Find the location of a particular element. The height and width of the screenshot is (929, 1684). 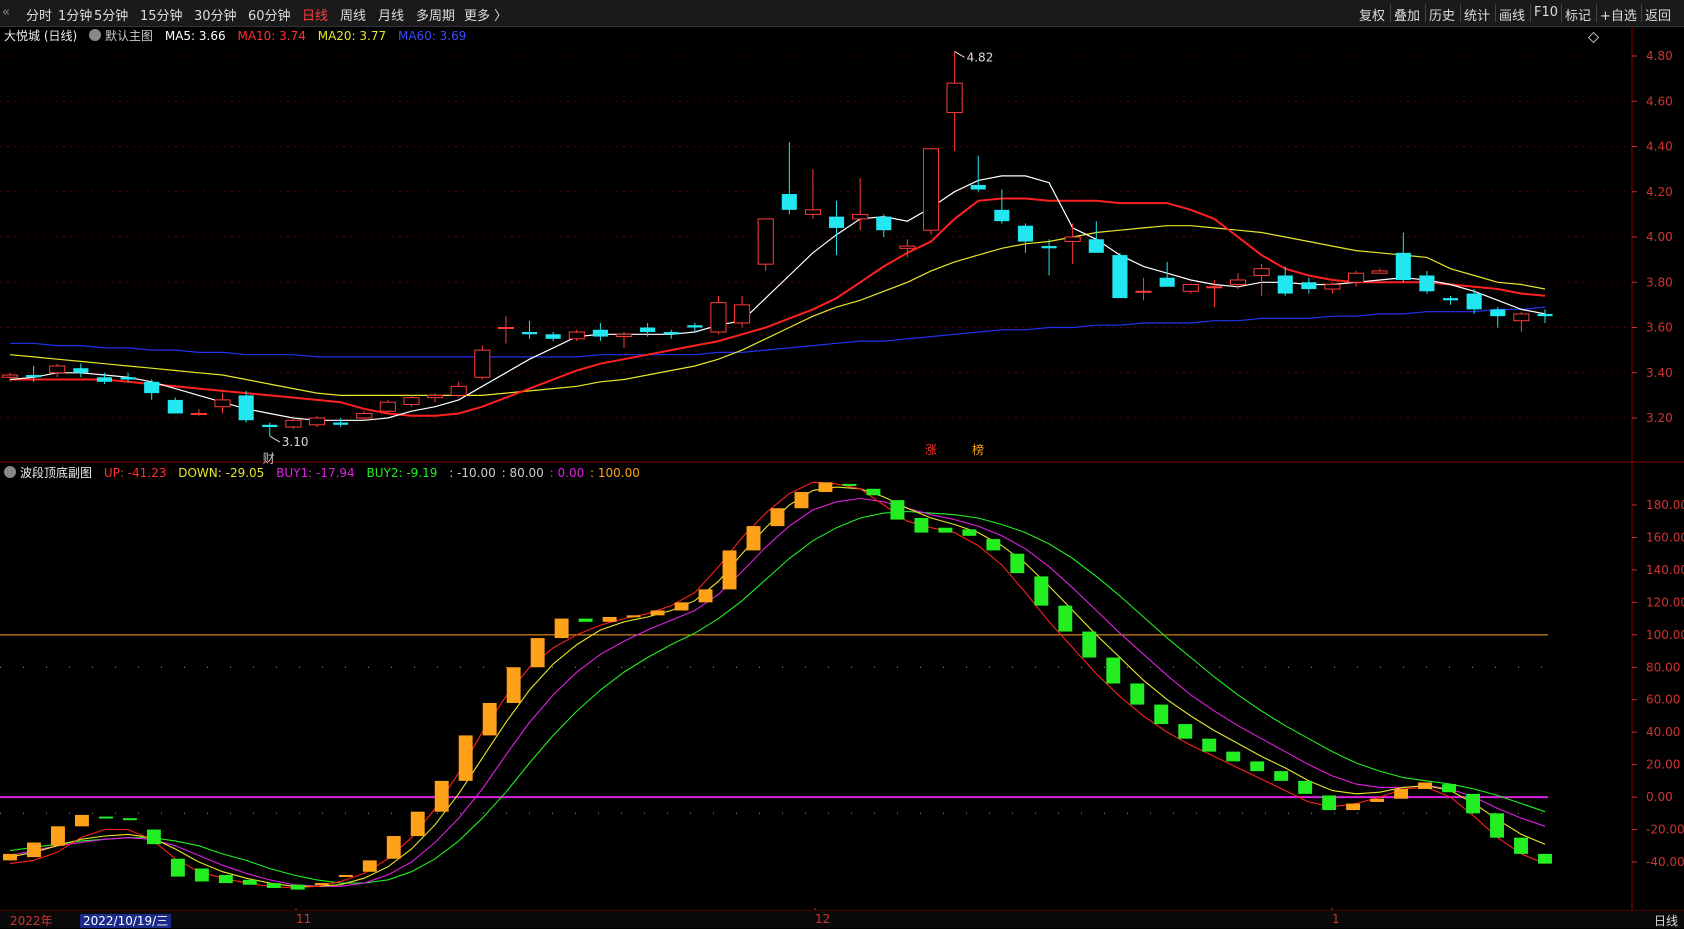

main-tick-label: 4.60 is located at coordinates (1659, 101).